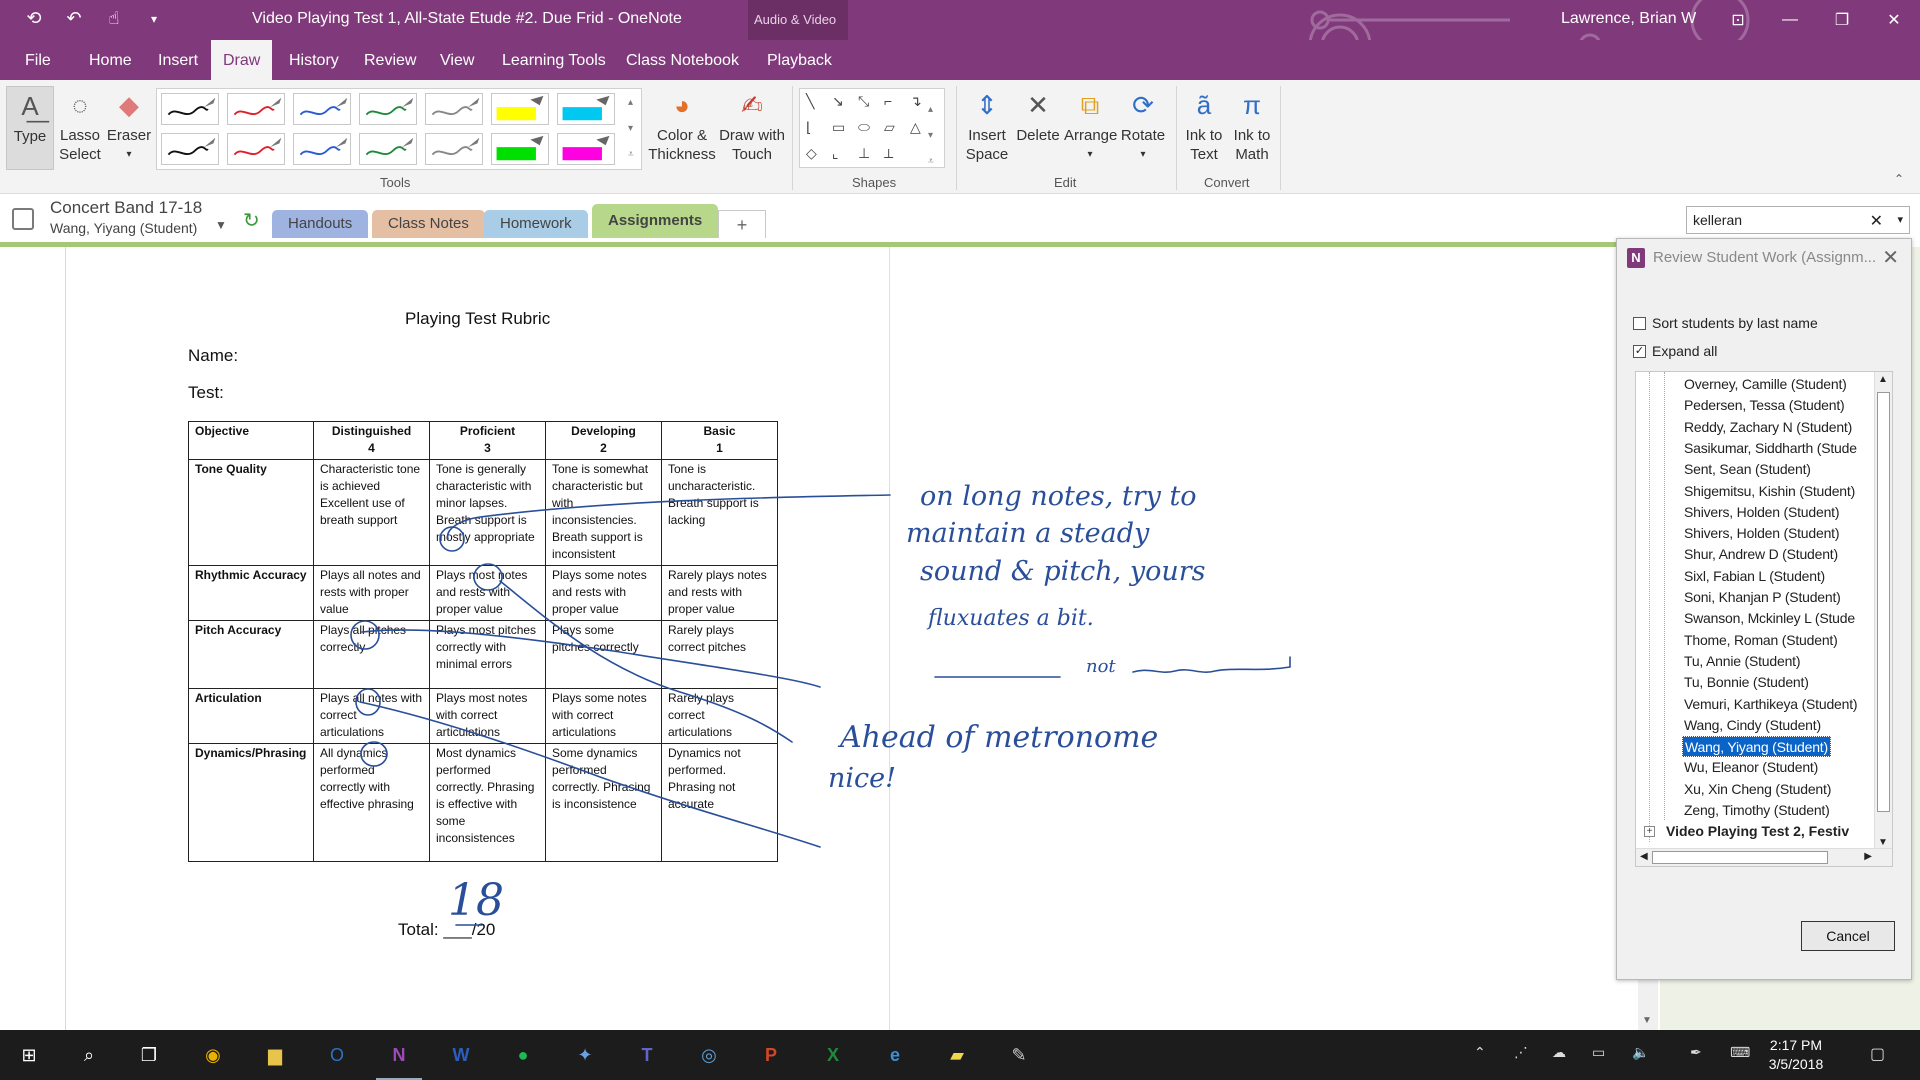 The height and width of the screenshot is (1080, 1920). Describe the element at coordinates (536, 224) in the screenshot. I see `section-tab-homework: Homework` at that location.